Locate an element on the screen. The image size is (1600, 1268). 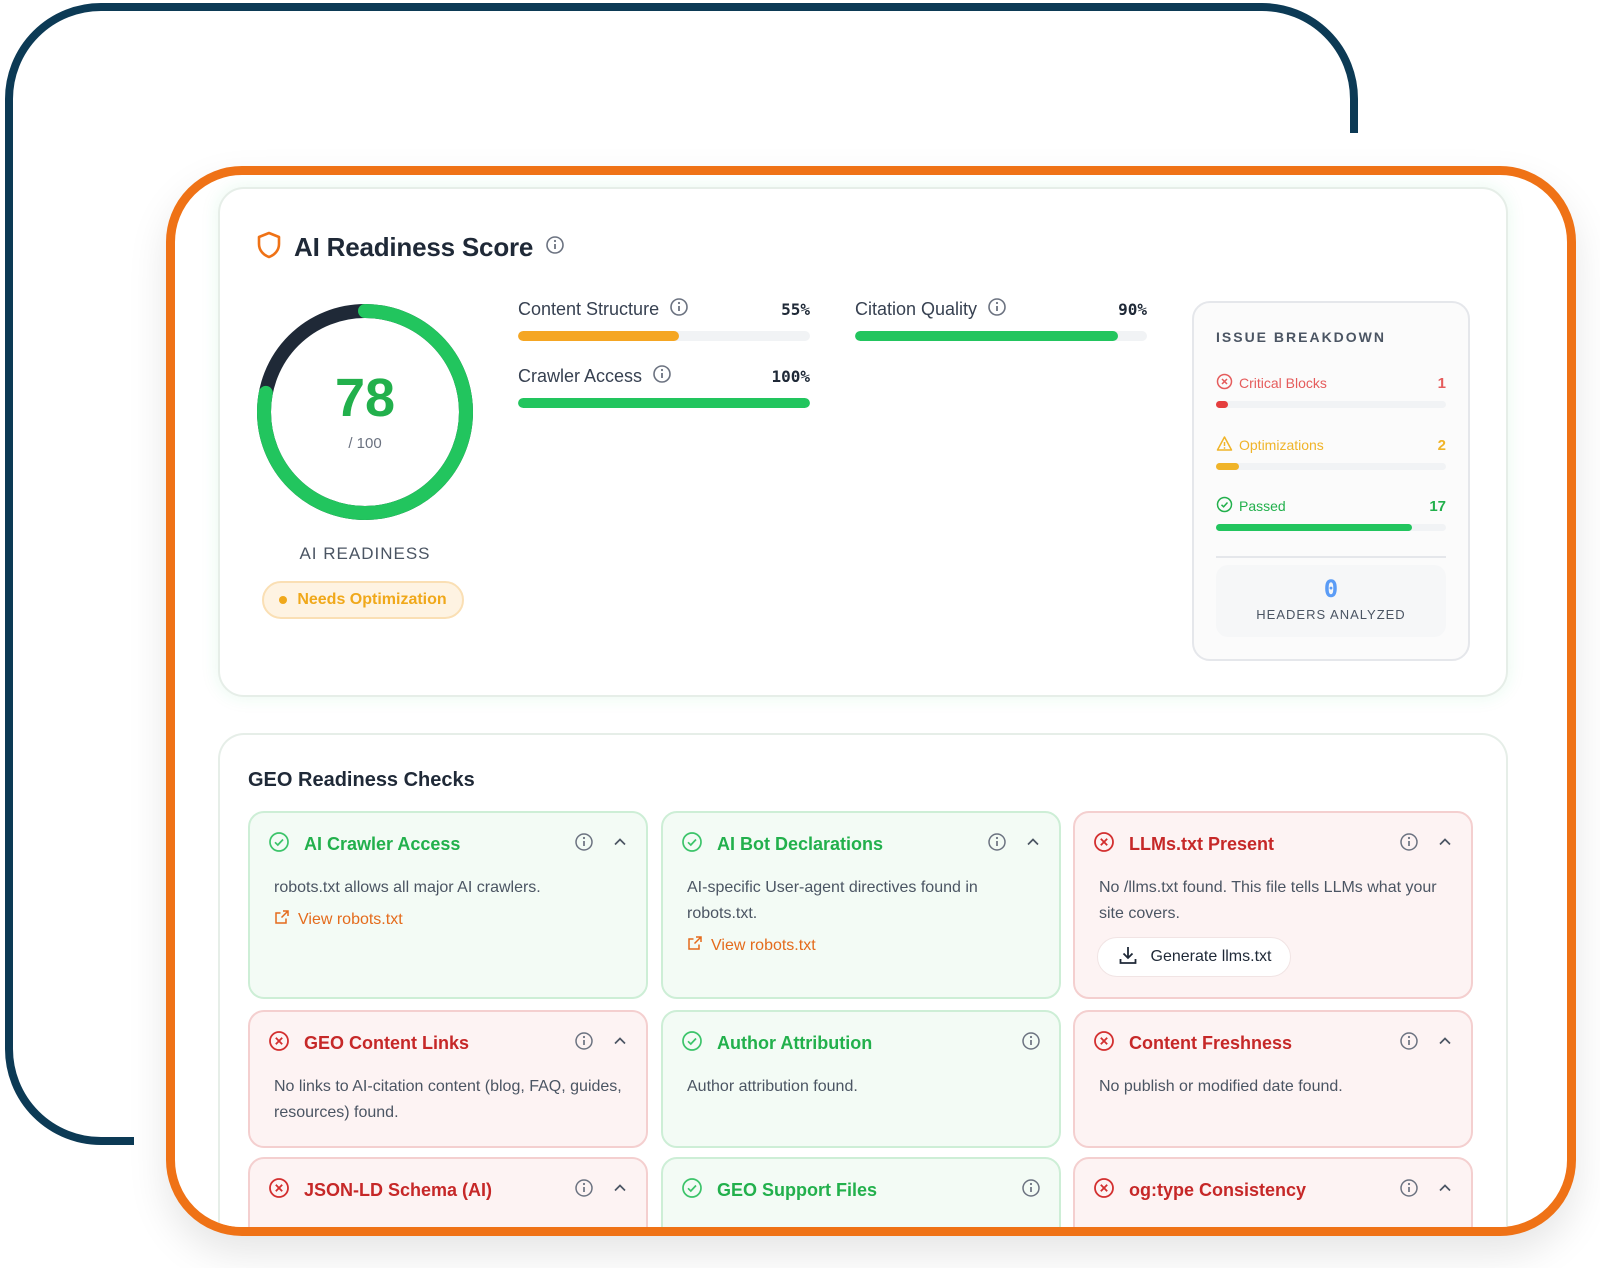
status-badge-label: Needs Optimization is located at coordinates (372, 599).